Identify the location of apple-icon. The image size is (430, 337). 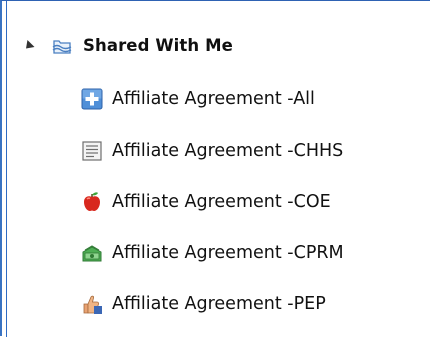
(92, 202).